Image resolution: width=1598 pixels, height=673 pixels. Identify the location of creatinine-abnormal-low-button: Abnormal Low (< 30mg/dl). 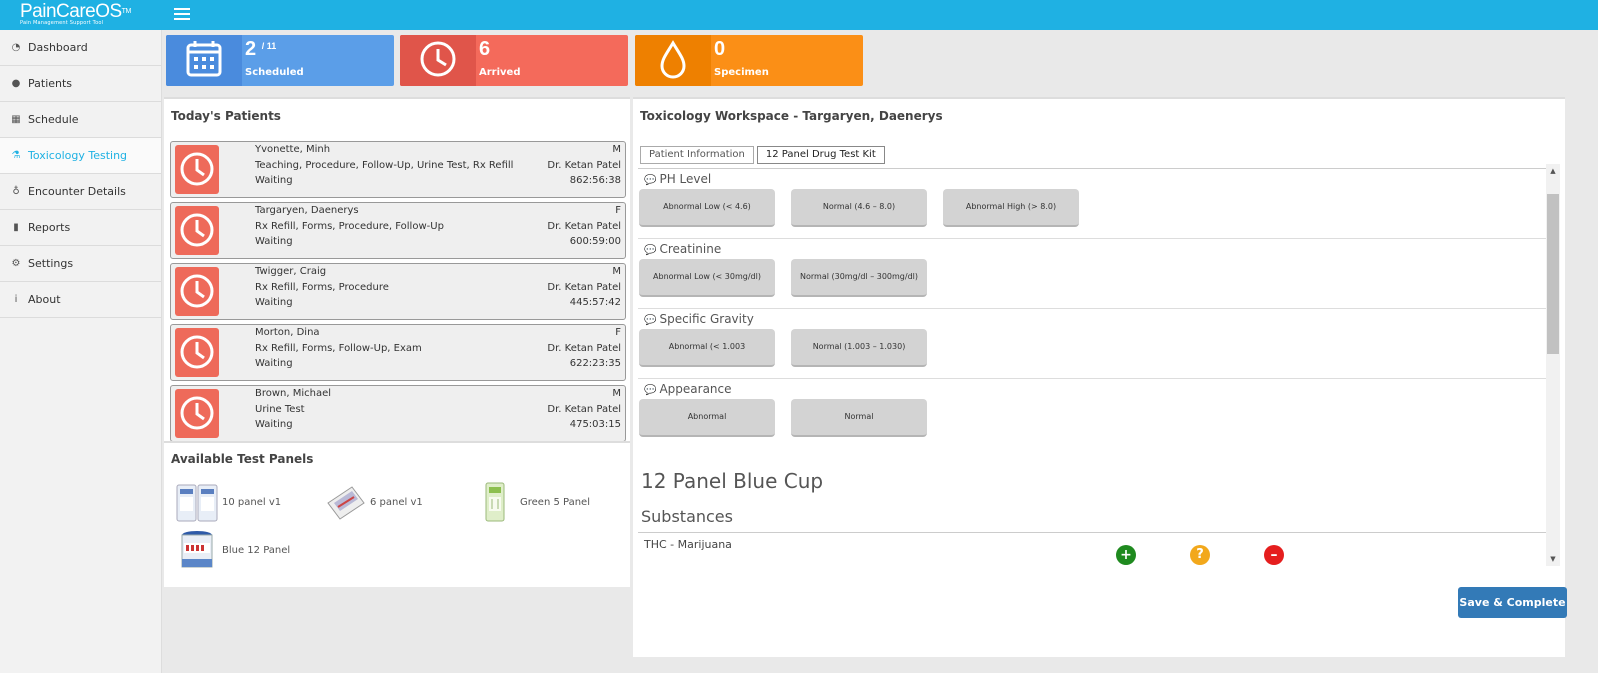
(707, 278).